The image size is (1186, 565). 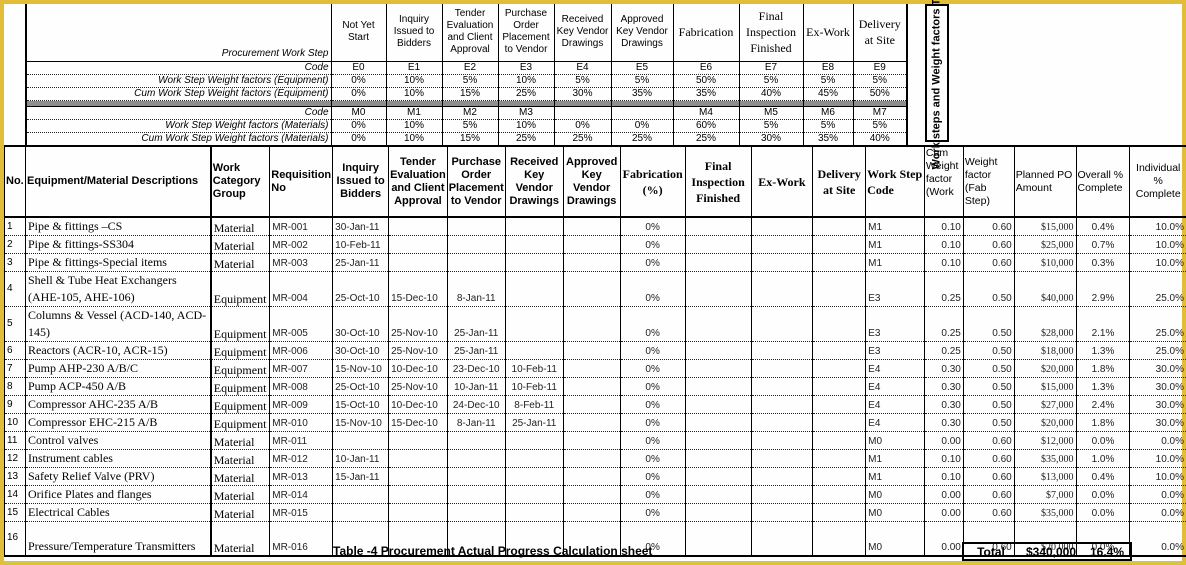 I want to click on cell-no: 13, so click(x=15, y=476).